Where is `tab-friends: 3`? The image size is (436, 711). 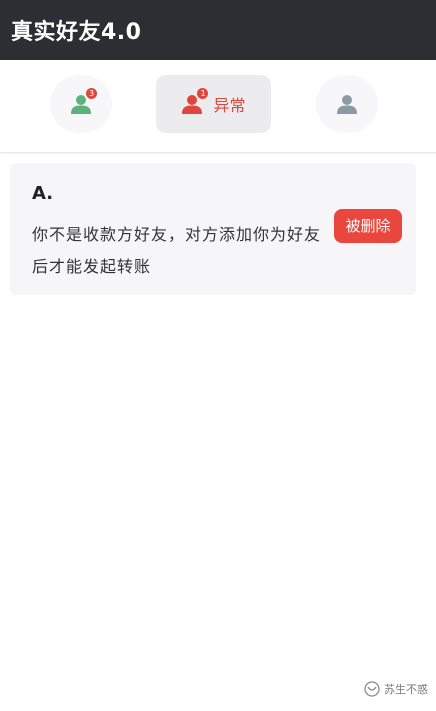 tab-friends: 3 is located at coordinates (81, 104).